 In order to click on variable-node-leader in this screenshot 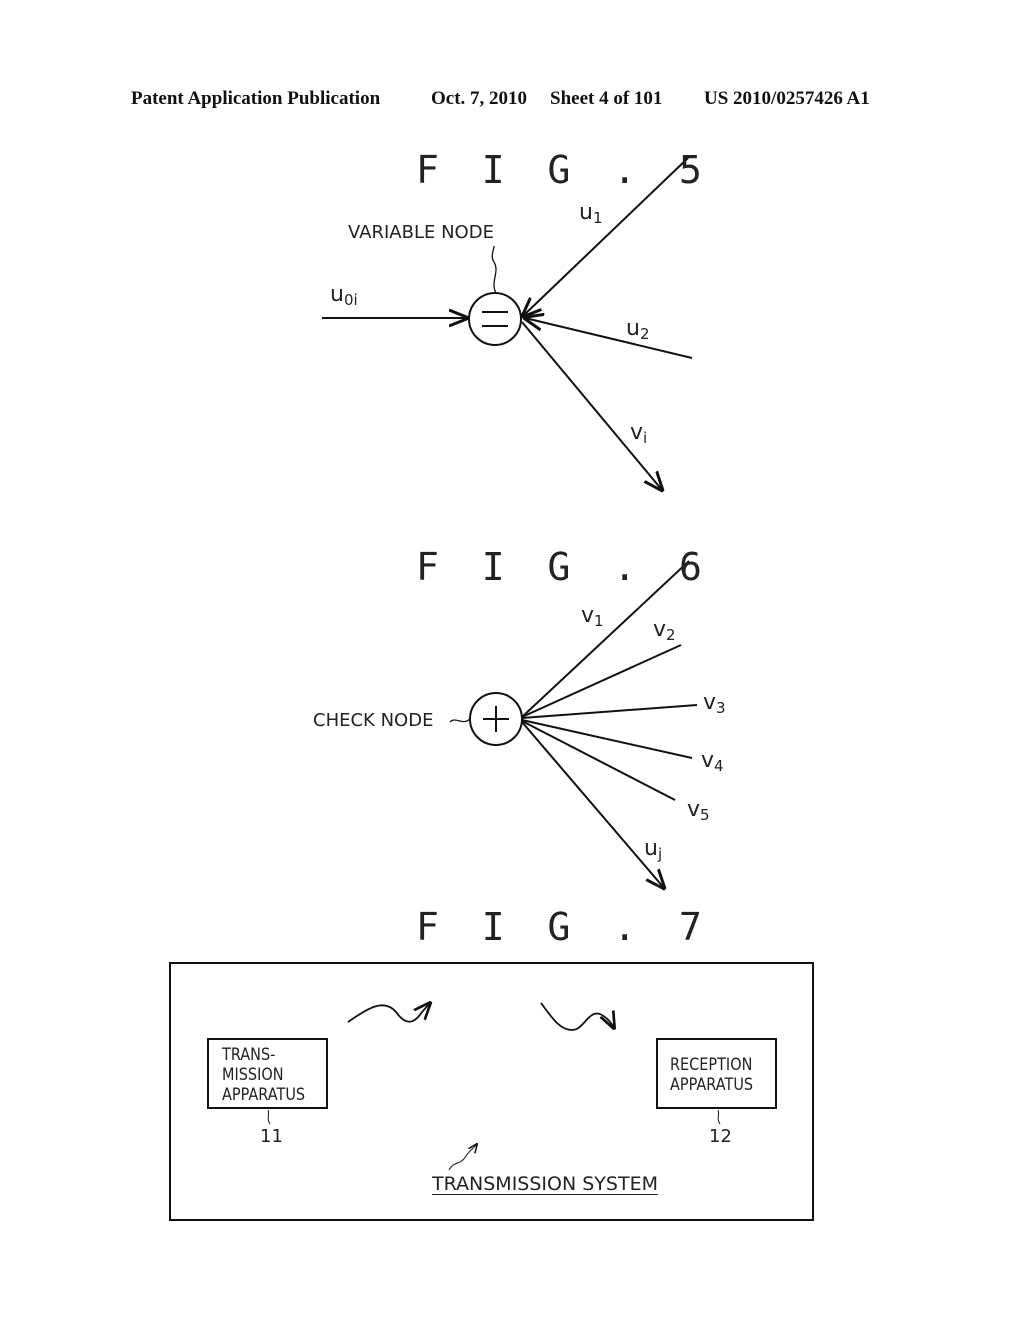, I will do `click(494, 269)`.